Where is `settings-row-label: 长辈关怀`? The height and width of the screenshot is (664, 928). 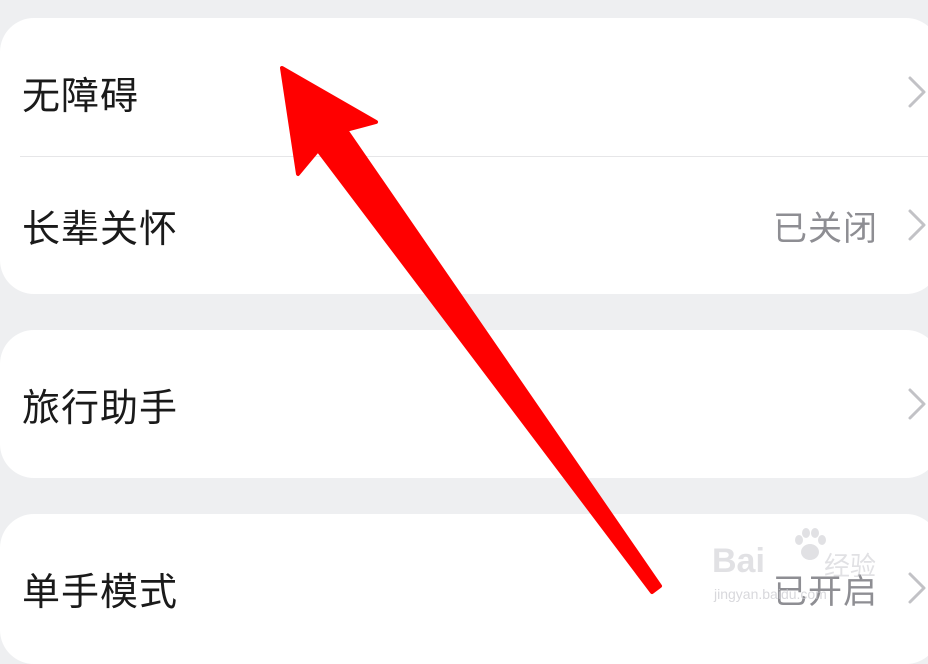 settings-row-label: 长辈关怀 is located at coordinates (100, 228).